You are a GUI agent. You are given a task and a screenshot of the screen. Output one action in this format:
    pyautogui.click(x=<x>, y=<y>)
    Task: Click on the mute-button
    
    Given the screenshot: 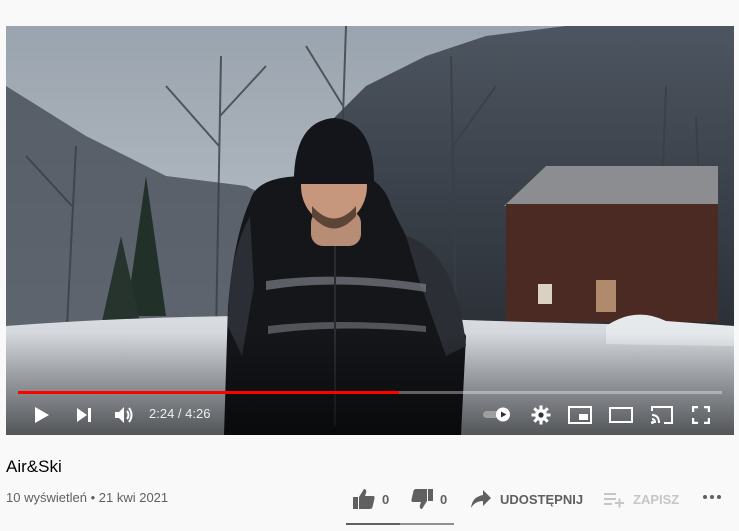 What is the action you would take?
    pyautogui.click(x=124, y=415)
    